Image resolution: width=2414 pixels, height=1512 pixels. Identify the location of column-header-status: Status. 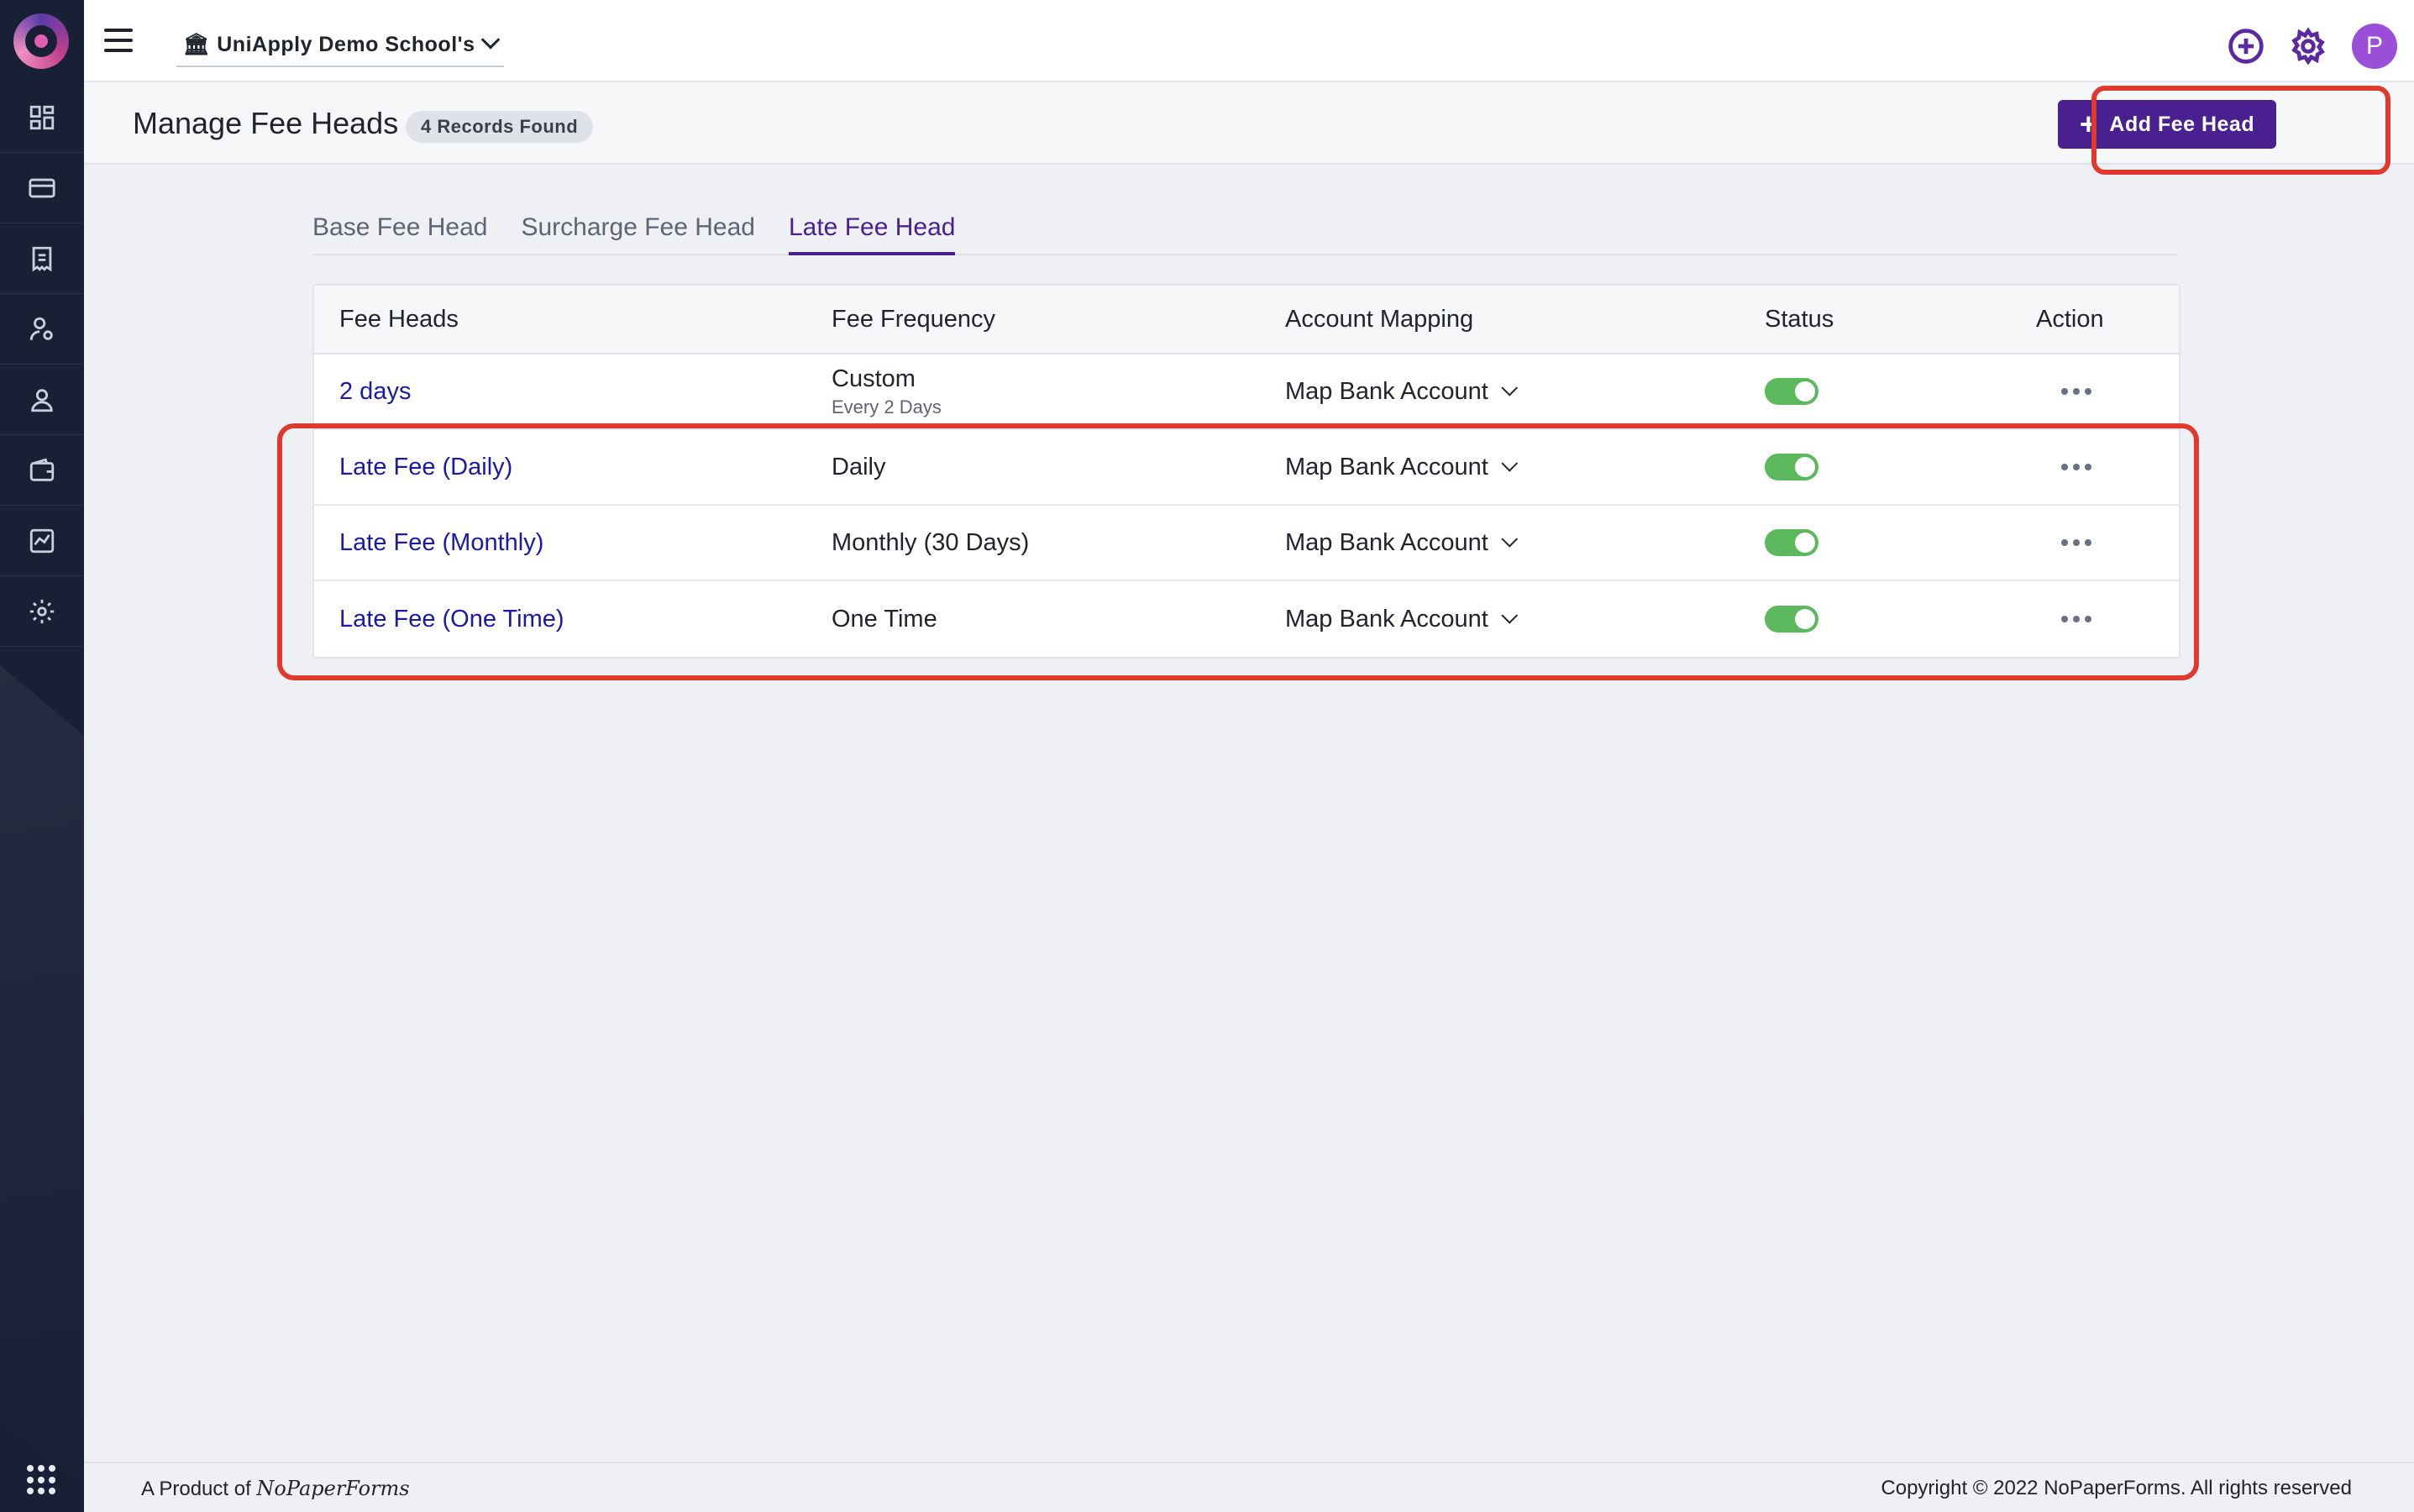
(1799, 319).